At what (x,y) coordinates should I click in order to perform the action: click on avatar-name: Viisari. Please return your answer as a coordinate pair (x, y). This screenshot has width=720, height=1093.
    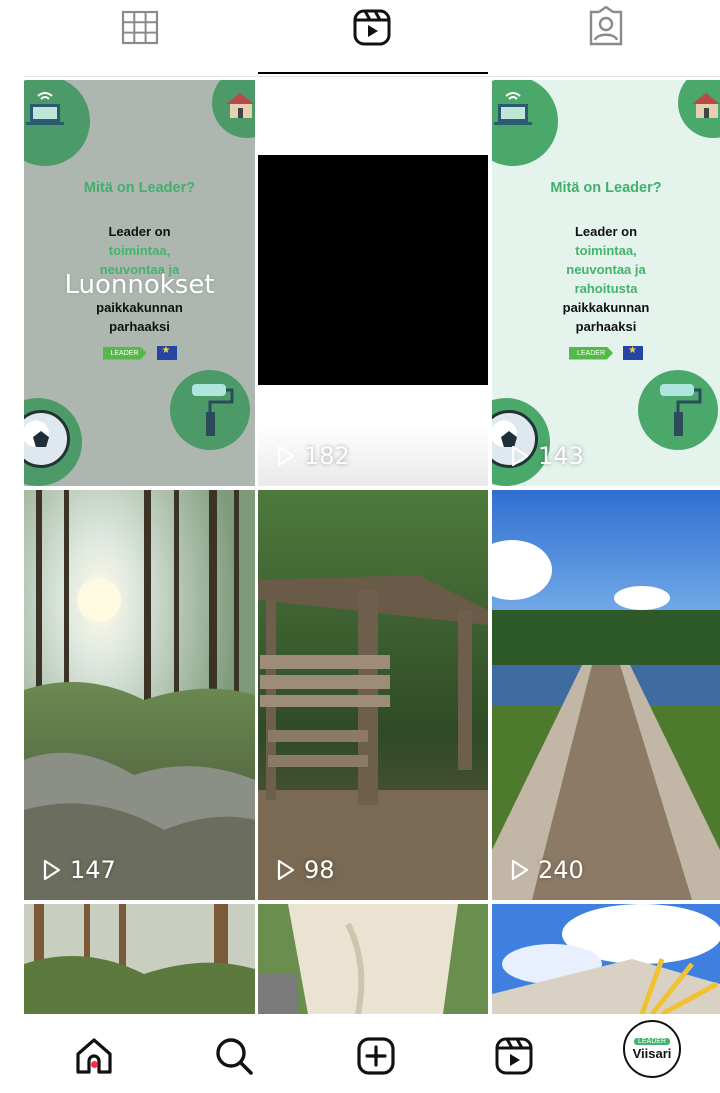
    Looking at the image, I should click on (652, 1053).